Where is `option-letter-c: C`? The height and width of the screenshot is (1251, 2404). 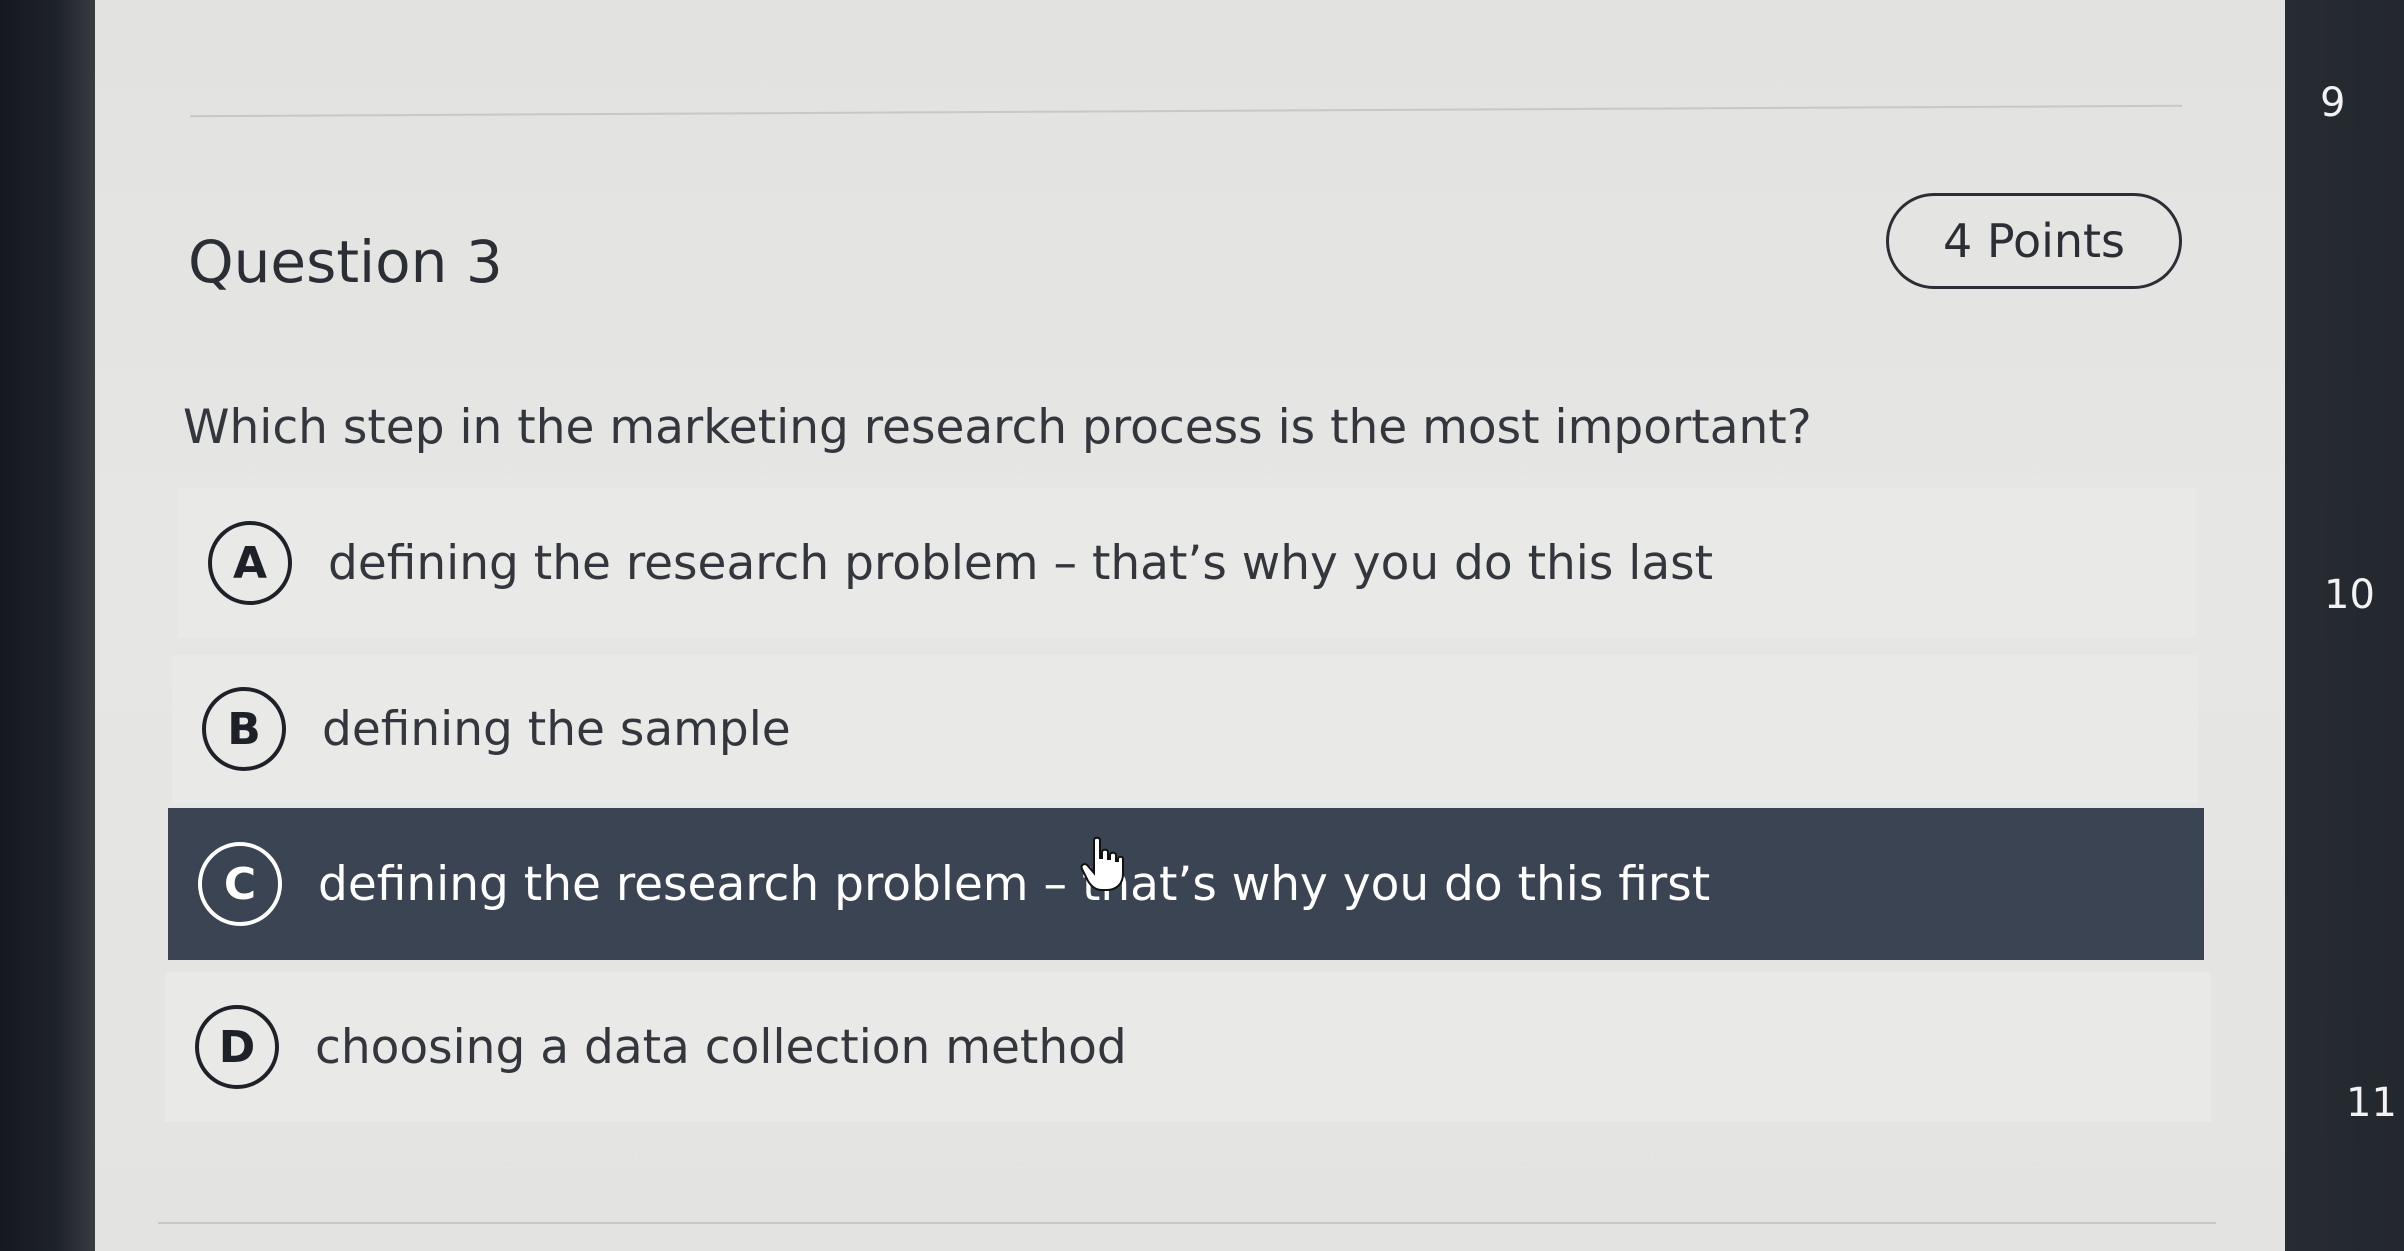 option-letter-c: C is located at coordinates (240, 884).